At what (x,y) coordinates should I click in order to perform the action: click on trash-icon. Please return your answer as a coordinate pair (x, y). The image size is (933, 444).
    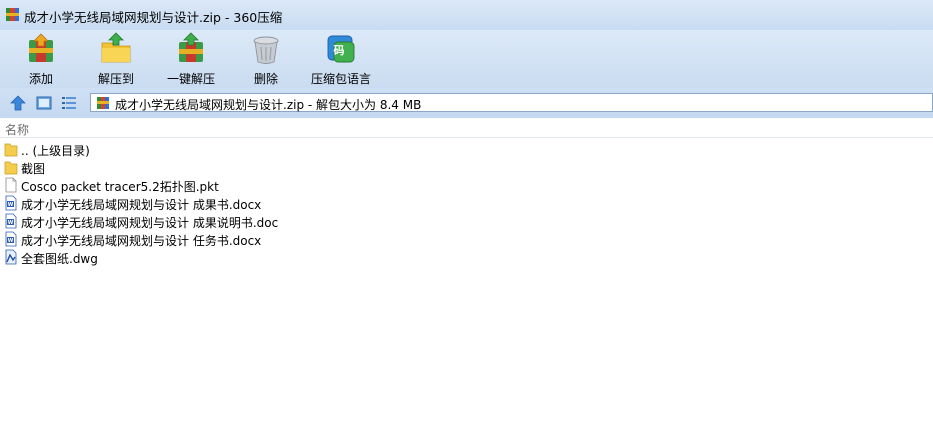
    Looking at the image, I should click on (266, 50).